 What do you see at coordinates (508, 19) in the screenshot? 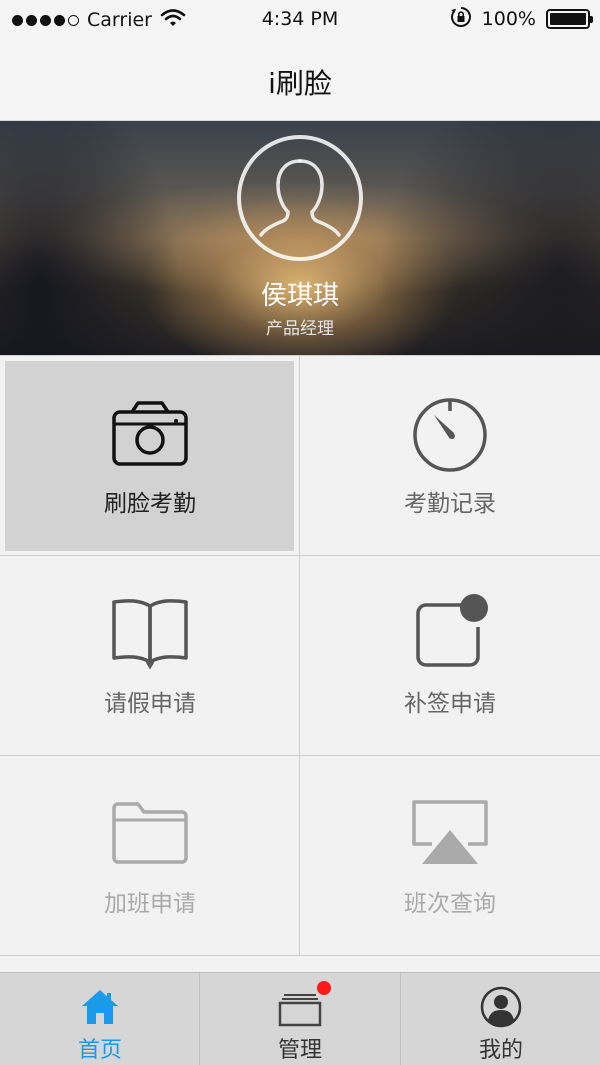
I see `battery-percent: 100%` at bounding box center [508, 19].